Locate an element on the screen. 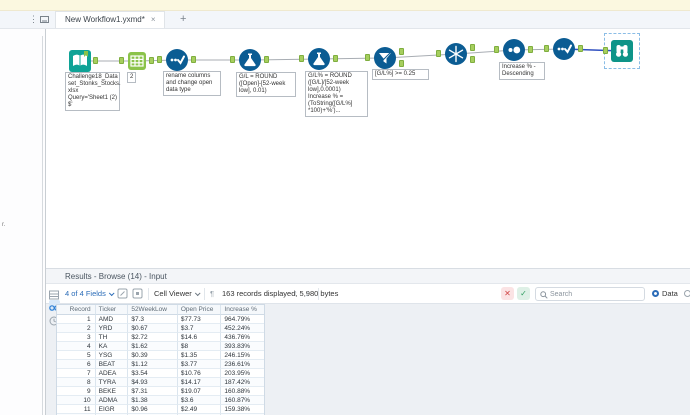  dock-icon is located at coordinates (44, 21).